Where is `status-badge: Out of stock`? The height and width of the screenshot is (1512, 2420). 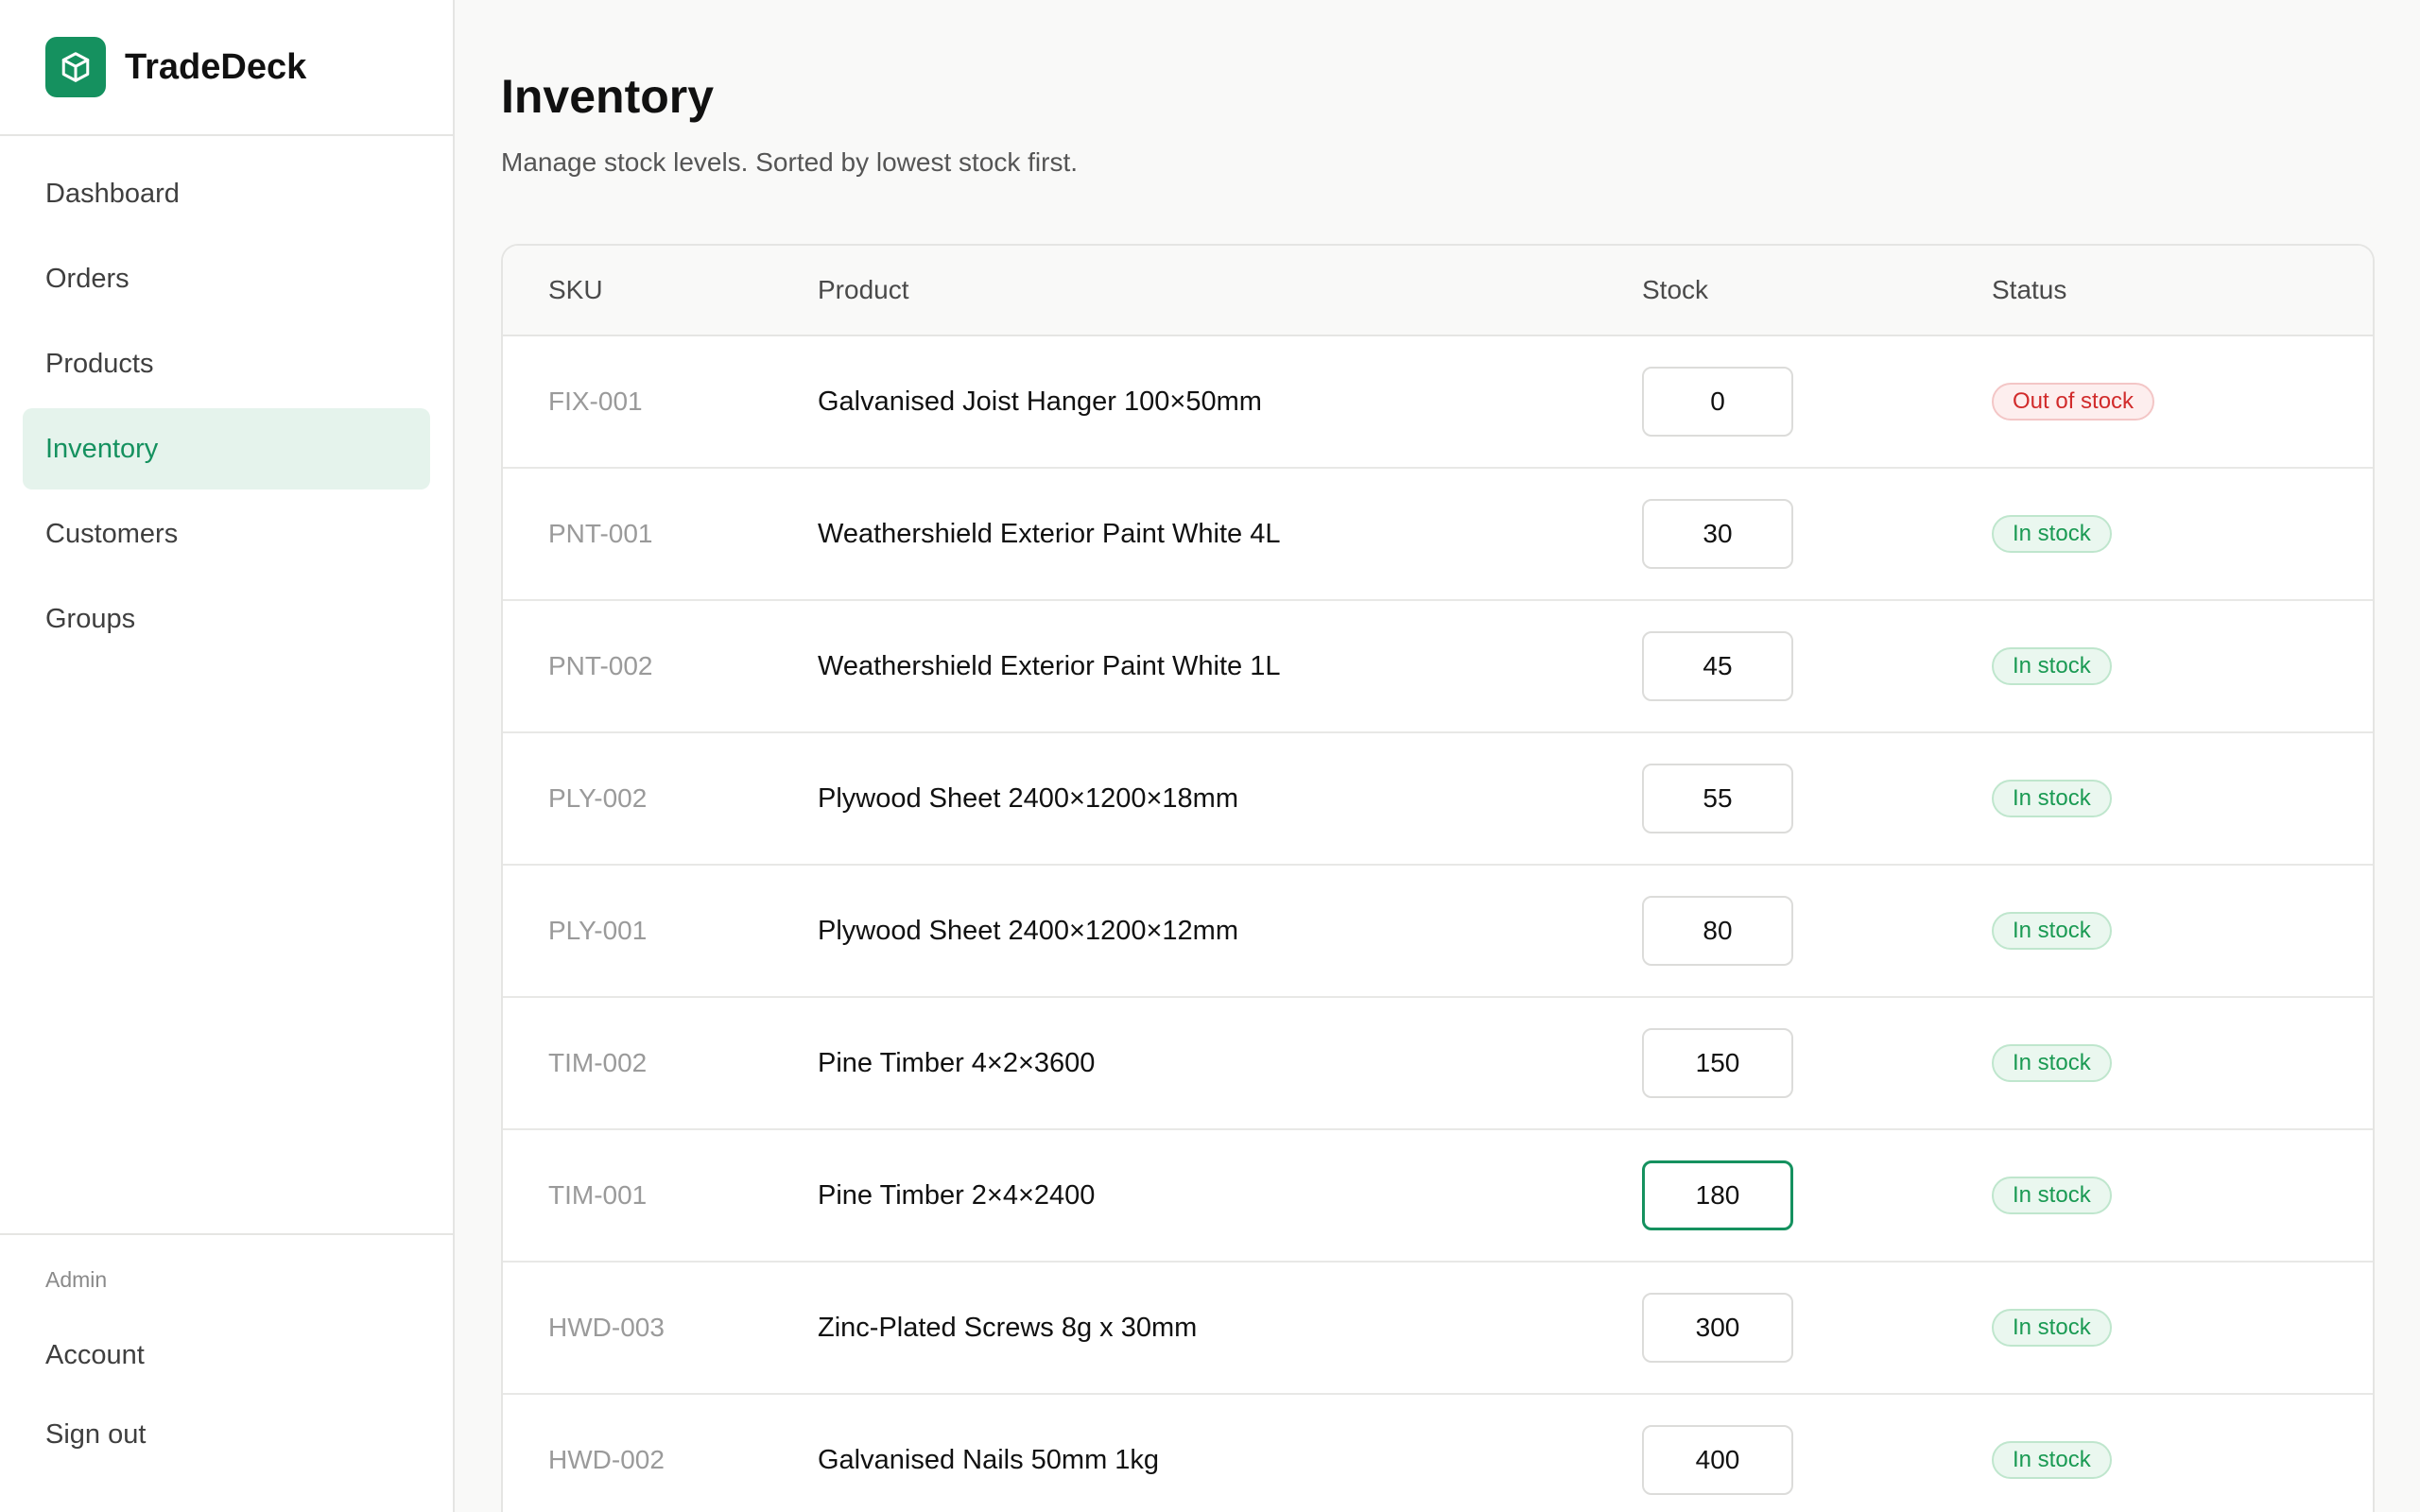
status-badge: Out of stock is located at coordinates (2073, 402).